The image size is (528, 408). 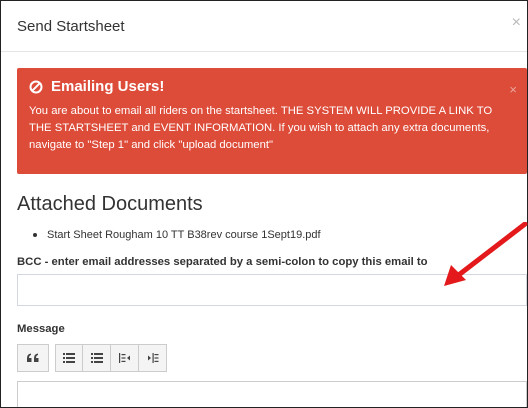 I want to click on blockquote-button, so click(x=33, y=358).